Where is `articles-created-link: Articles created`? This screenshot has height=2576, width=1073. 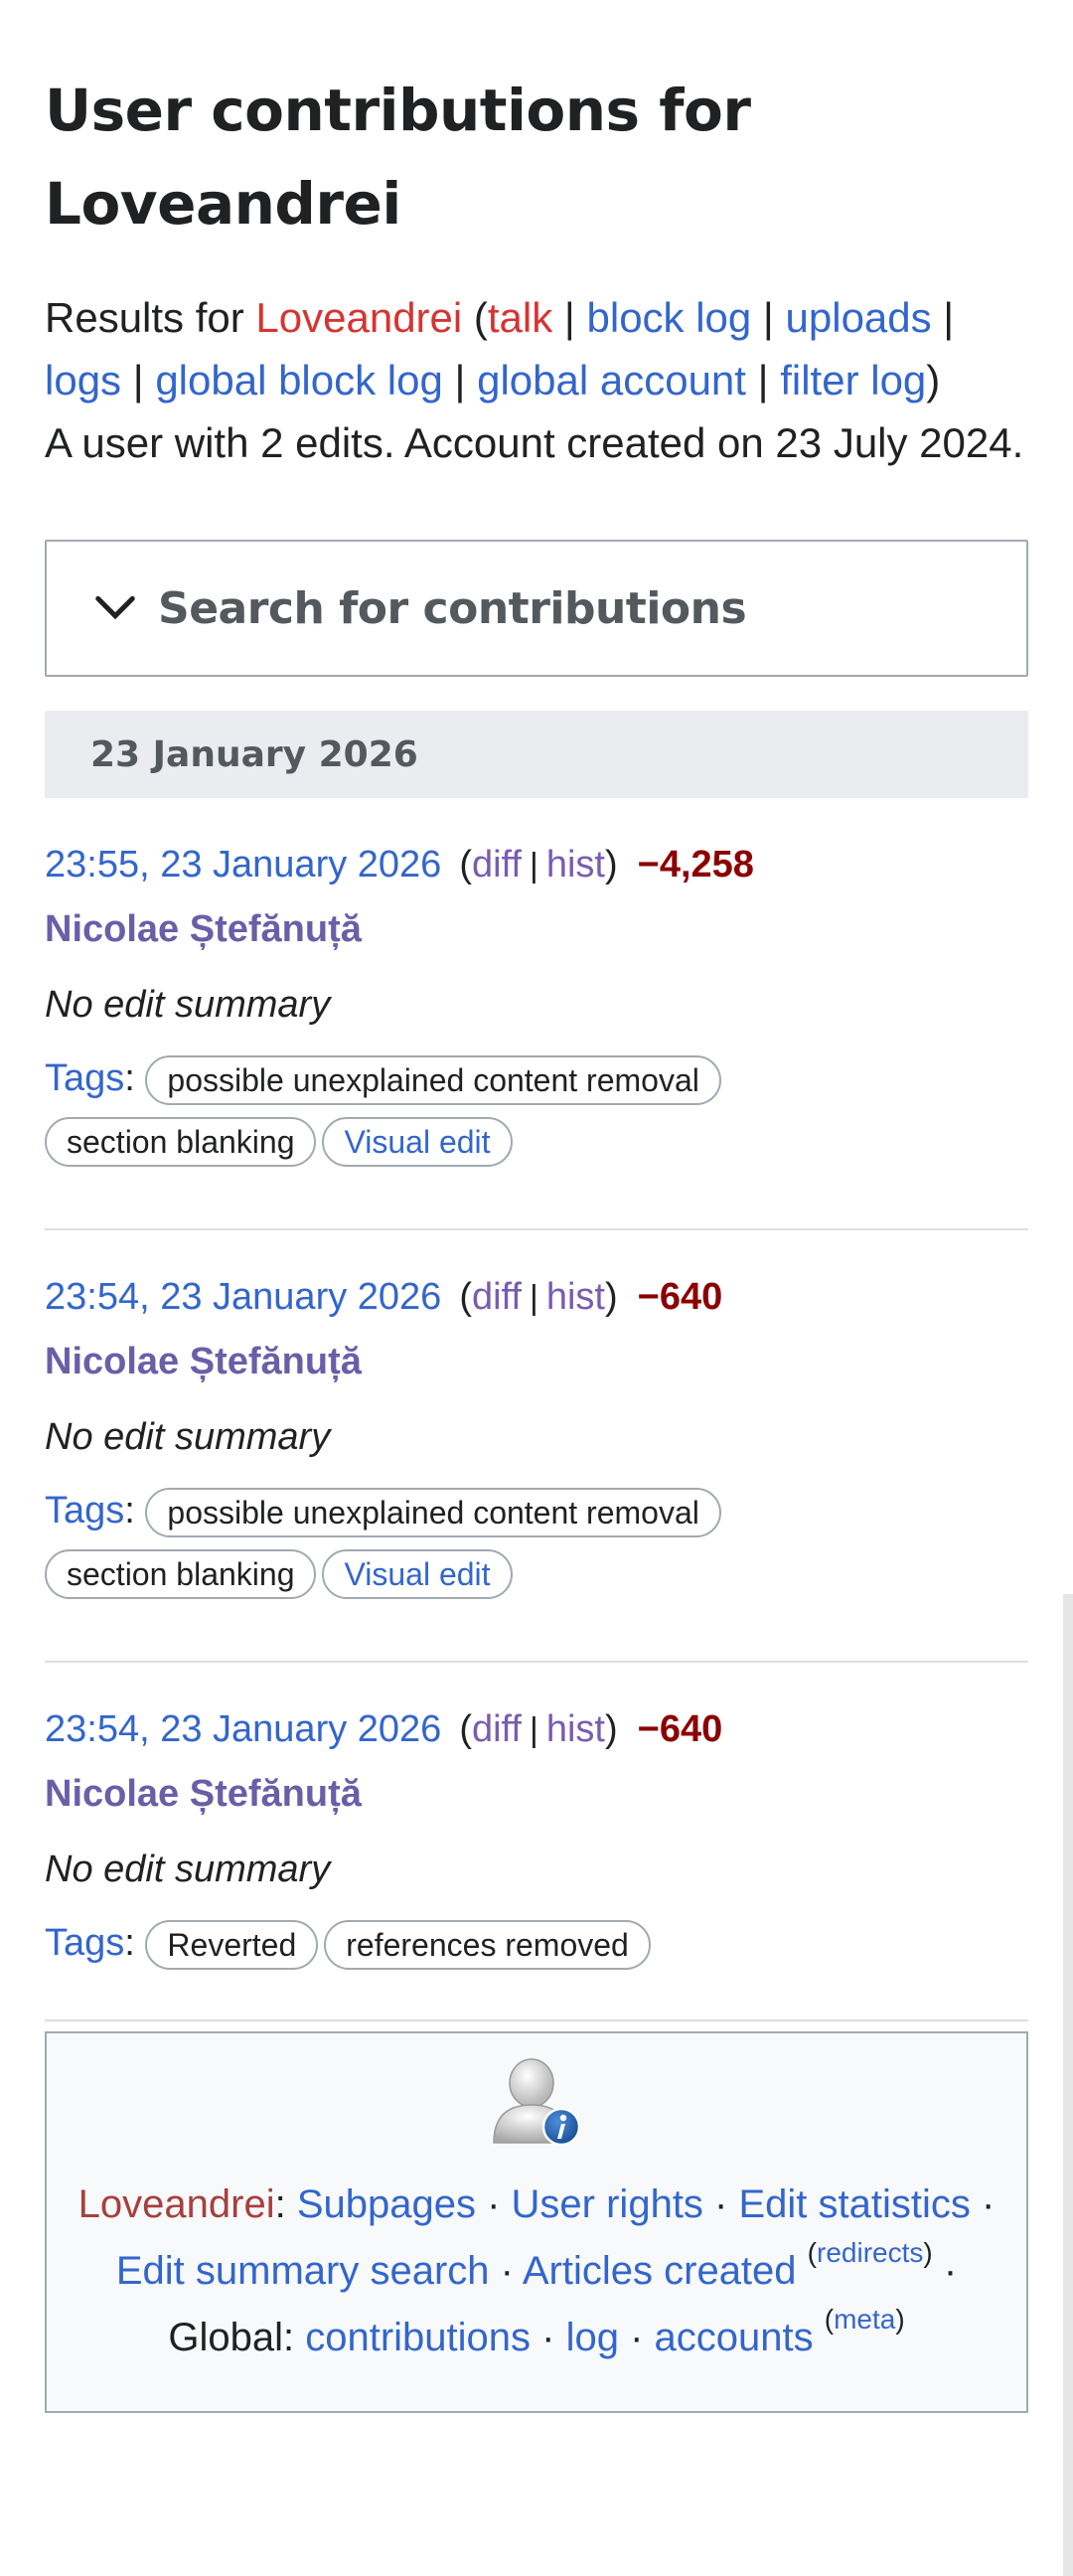
articles-created-link: Articles created is located at coordinates (660, 2271).